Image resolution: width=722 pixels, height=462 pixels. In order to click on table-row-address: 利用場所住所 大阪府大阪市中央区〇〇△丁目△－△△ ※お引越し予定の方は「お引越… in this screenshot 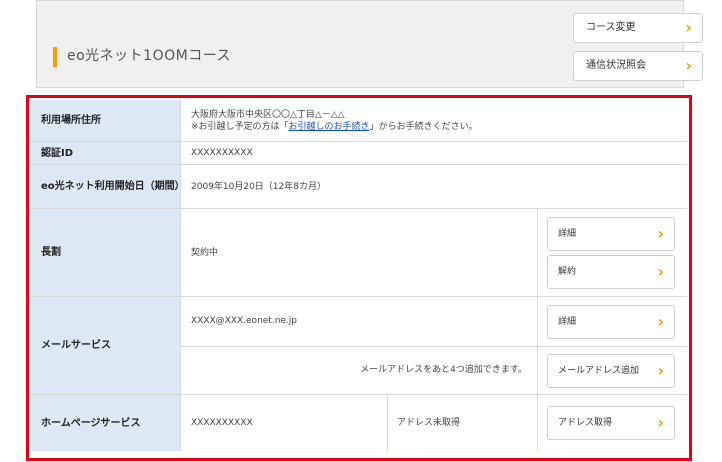, I will do `click(359, 121)`.